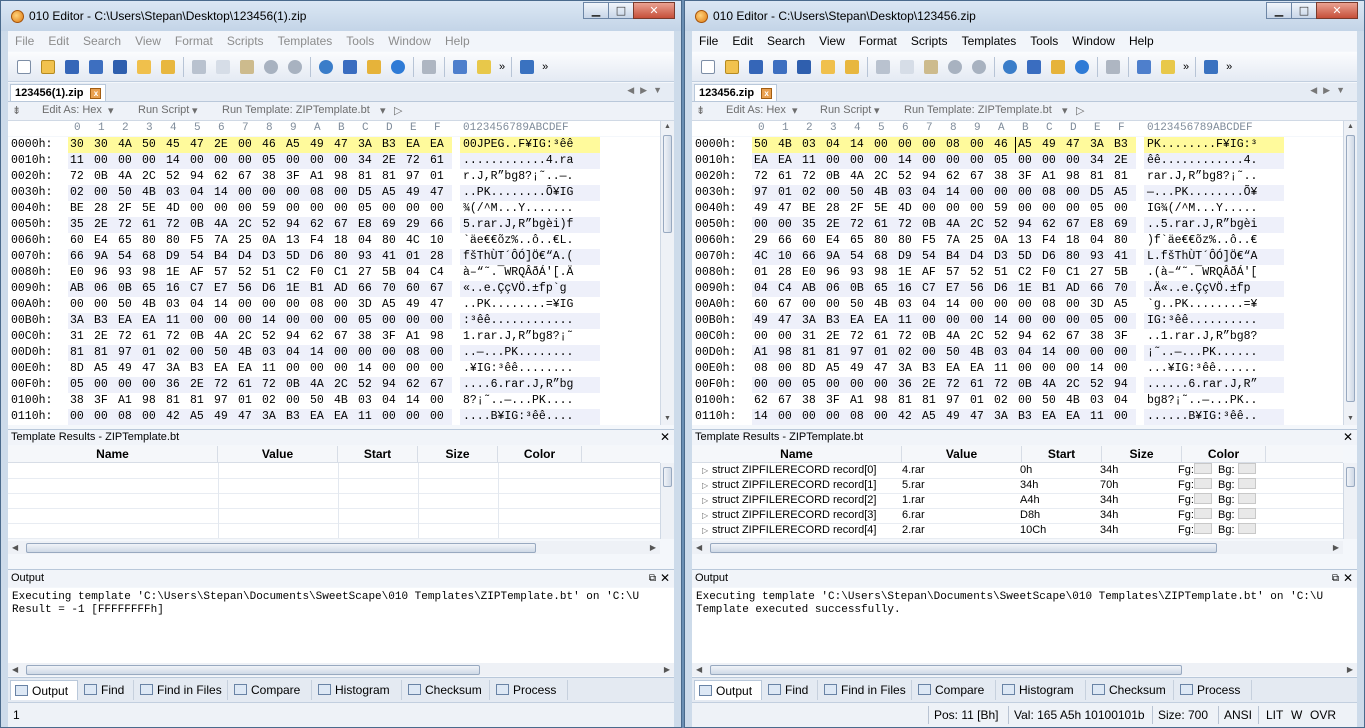 This screenshot has width=1365, height=728. Describe the element at coordinates (416, 401) in the screenshot. I see `hex-byte: 14` at that location.